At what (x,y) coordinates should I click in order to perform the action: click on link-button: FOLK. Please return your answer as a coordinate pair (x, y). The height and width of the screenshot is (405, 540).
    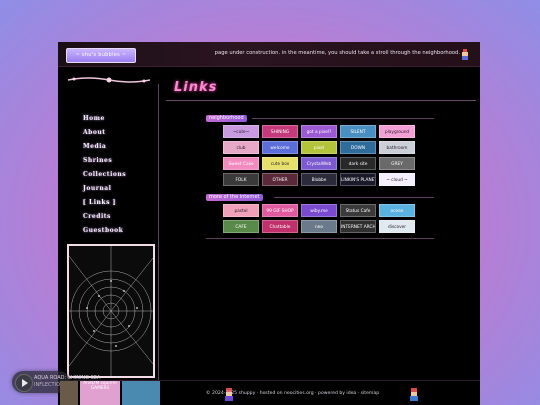
    Looking at the image, I should click on (241, 179).